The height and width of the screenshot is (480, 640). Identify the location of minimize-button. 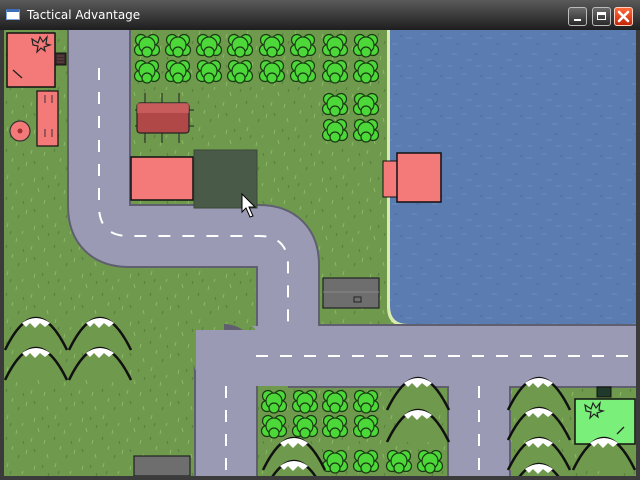
(577, 16).